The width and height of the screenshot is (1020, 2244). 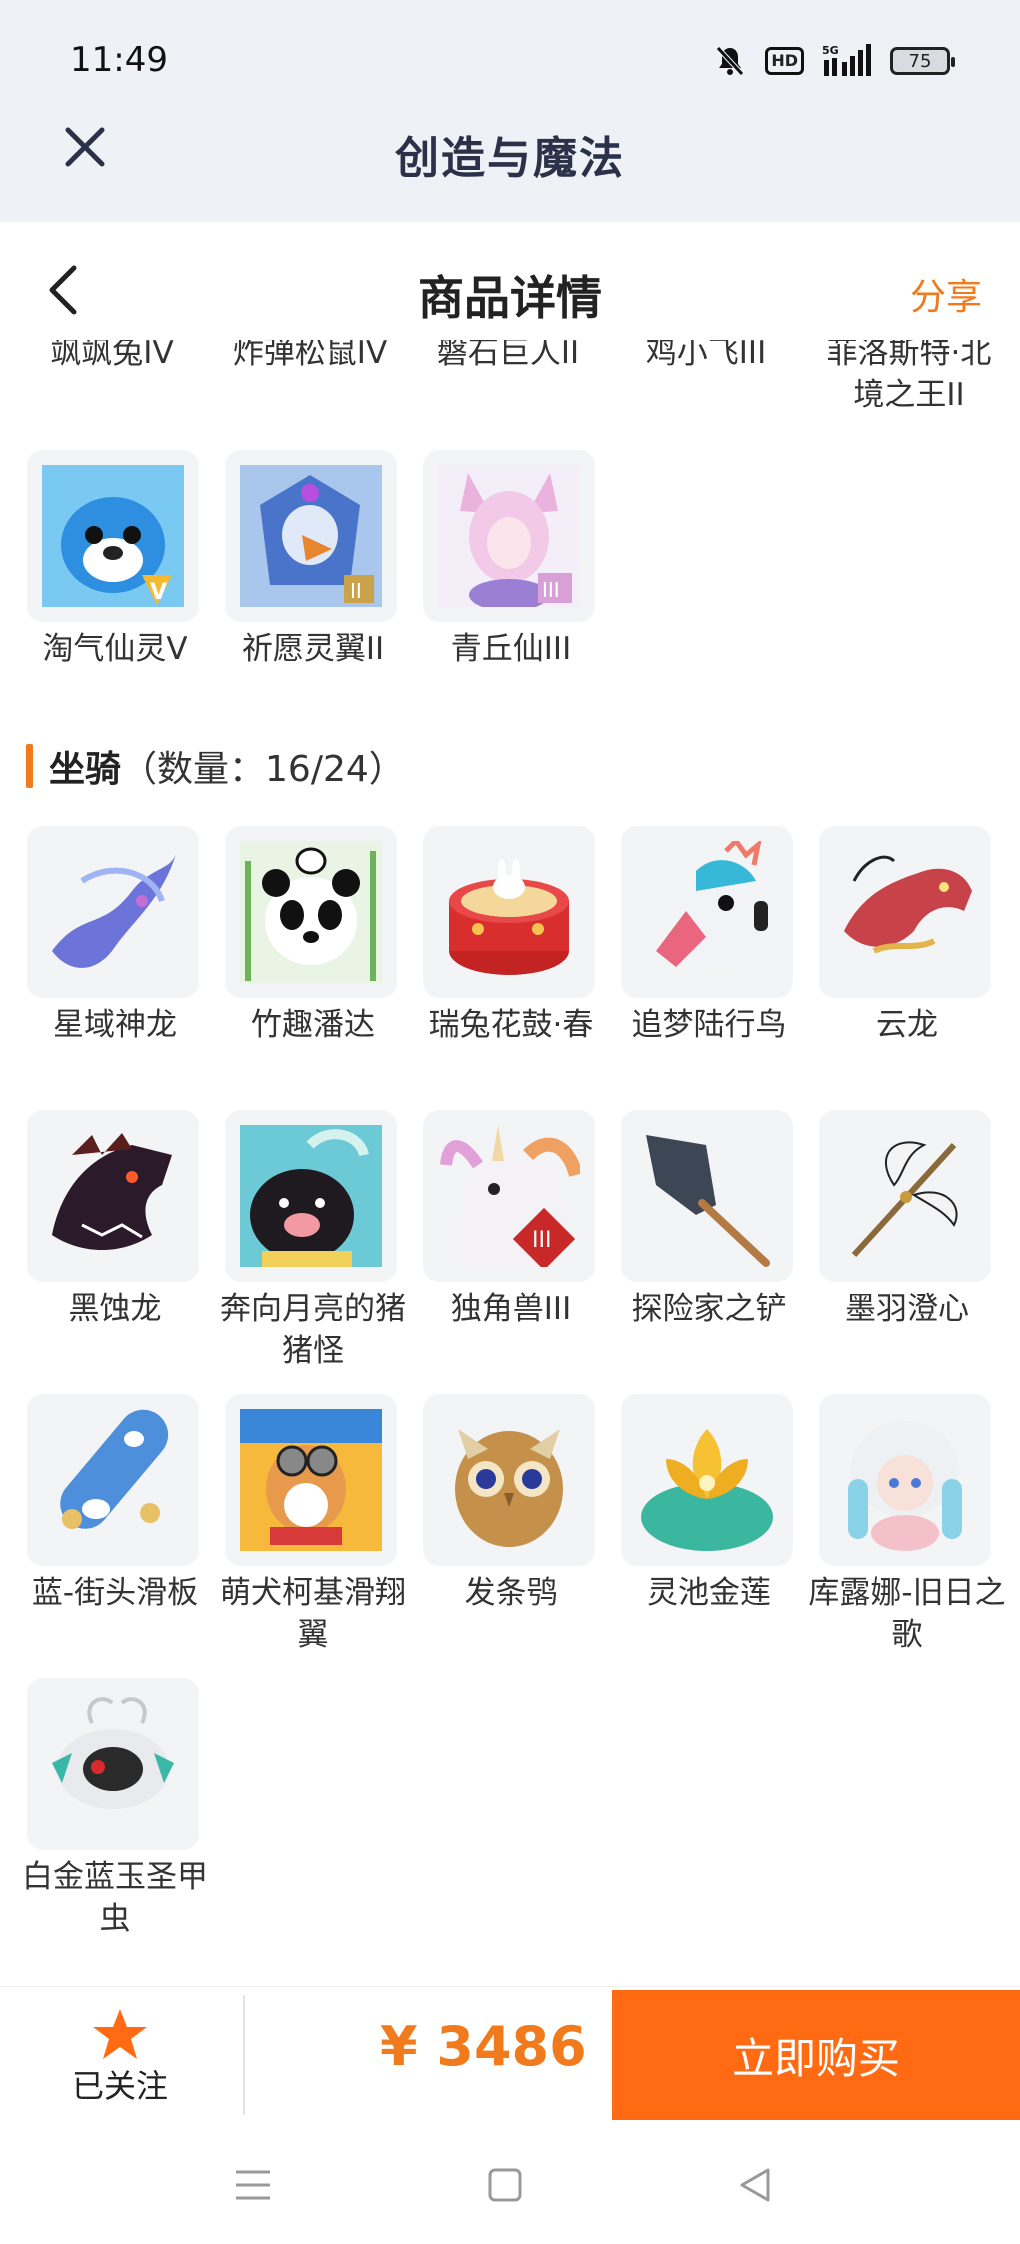 I want to click on section-count: （数量：16/24）, so click(x=263, y=769).